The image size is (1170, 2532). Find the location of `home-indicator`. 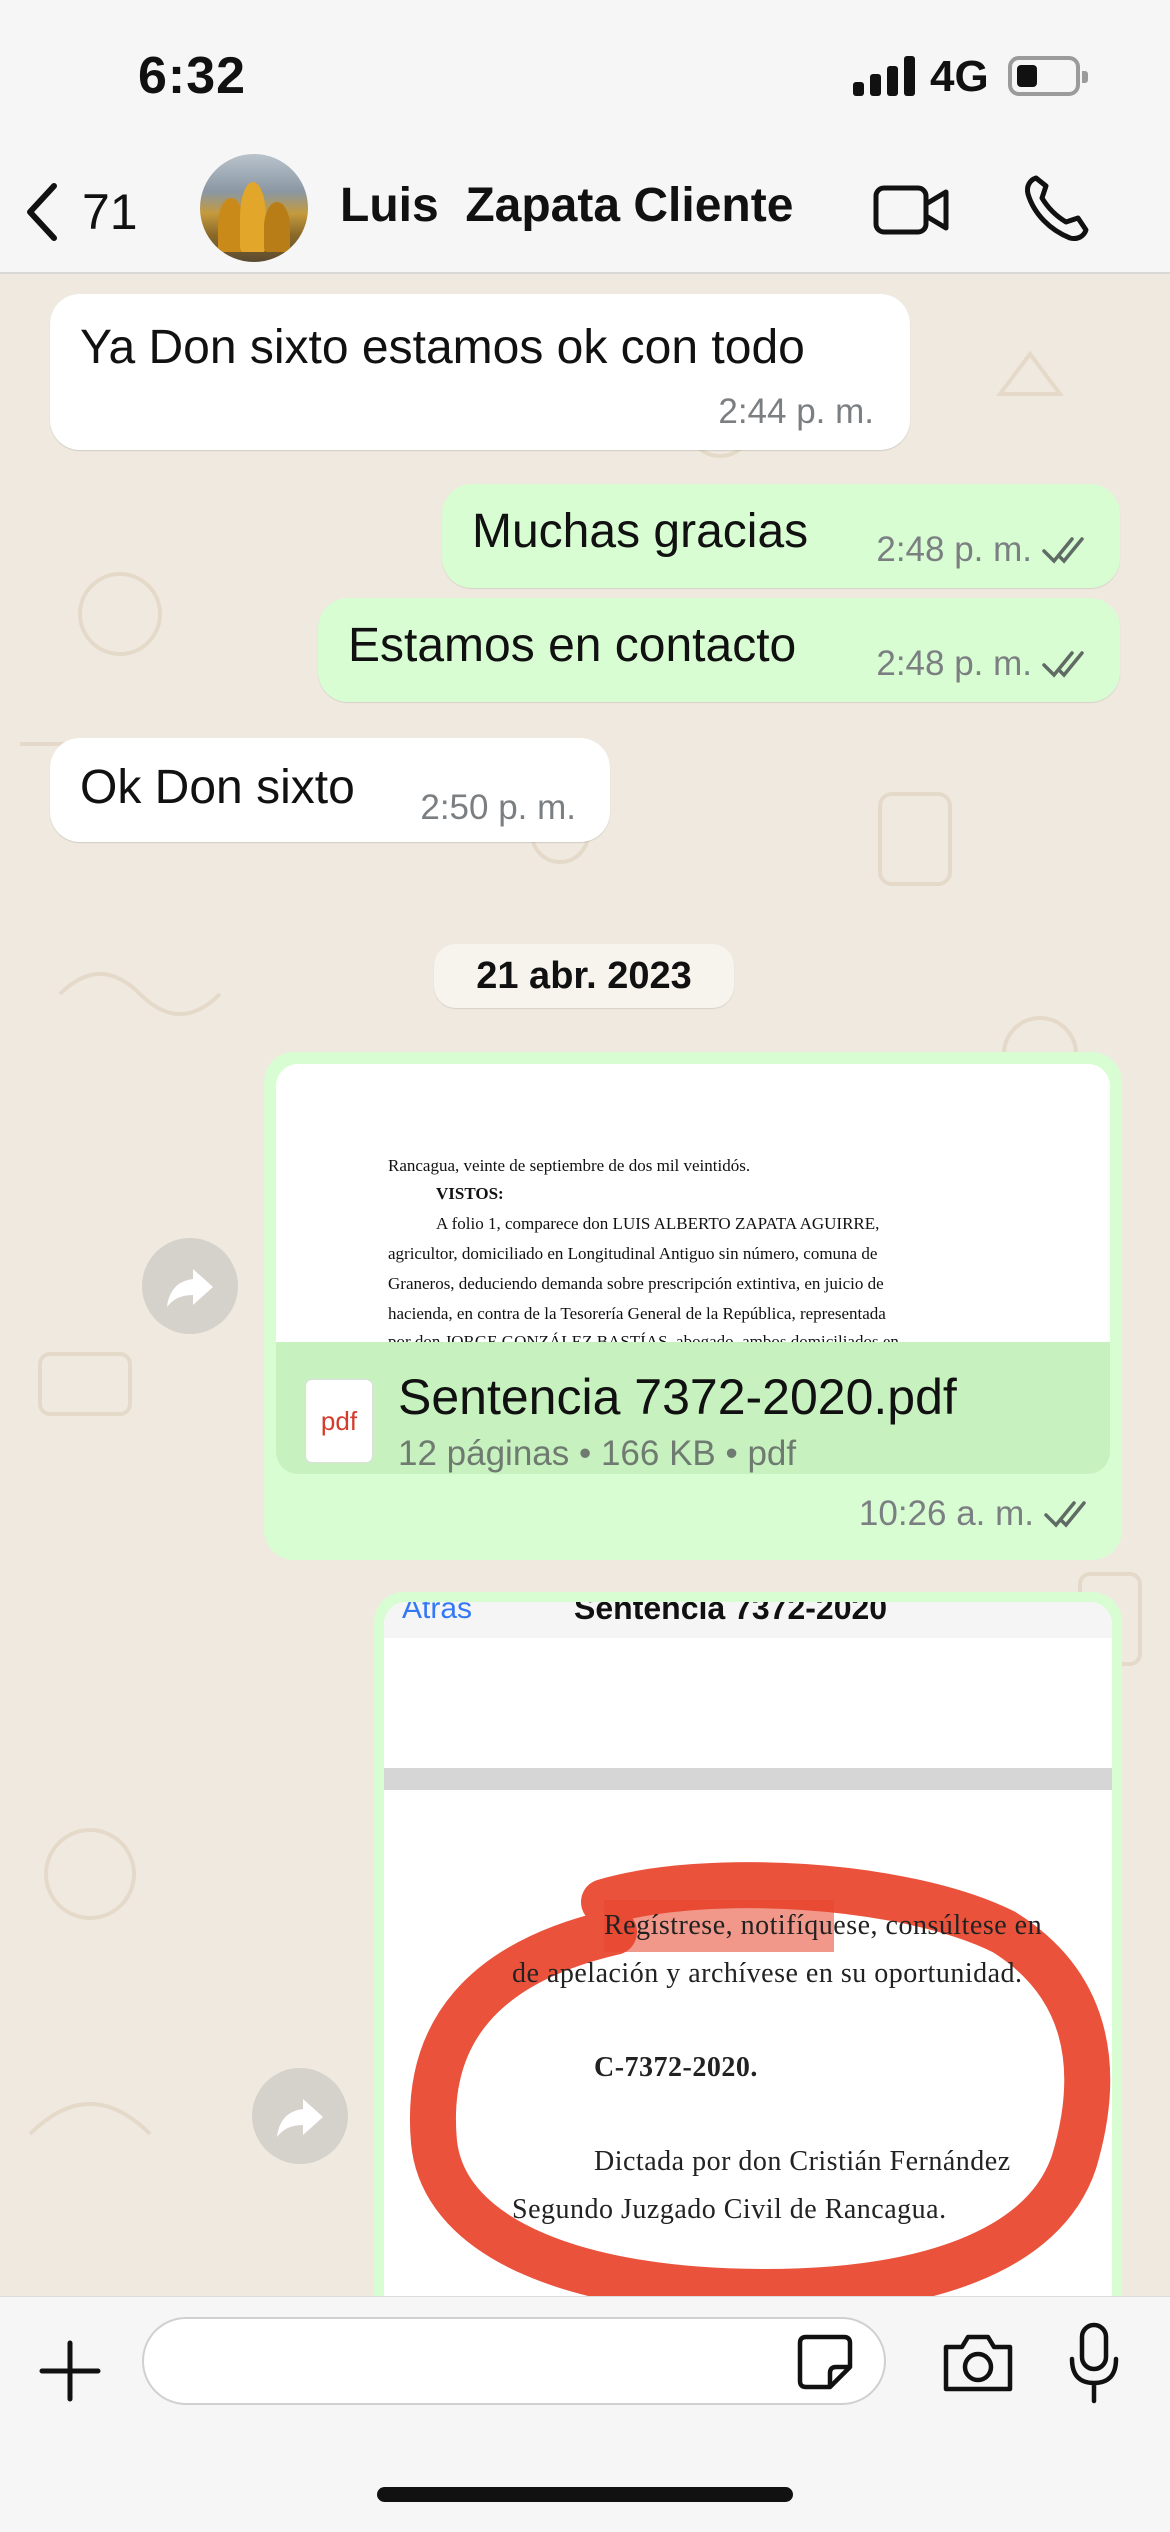

home-indicator is located at coordinates (585, 2494).